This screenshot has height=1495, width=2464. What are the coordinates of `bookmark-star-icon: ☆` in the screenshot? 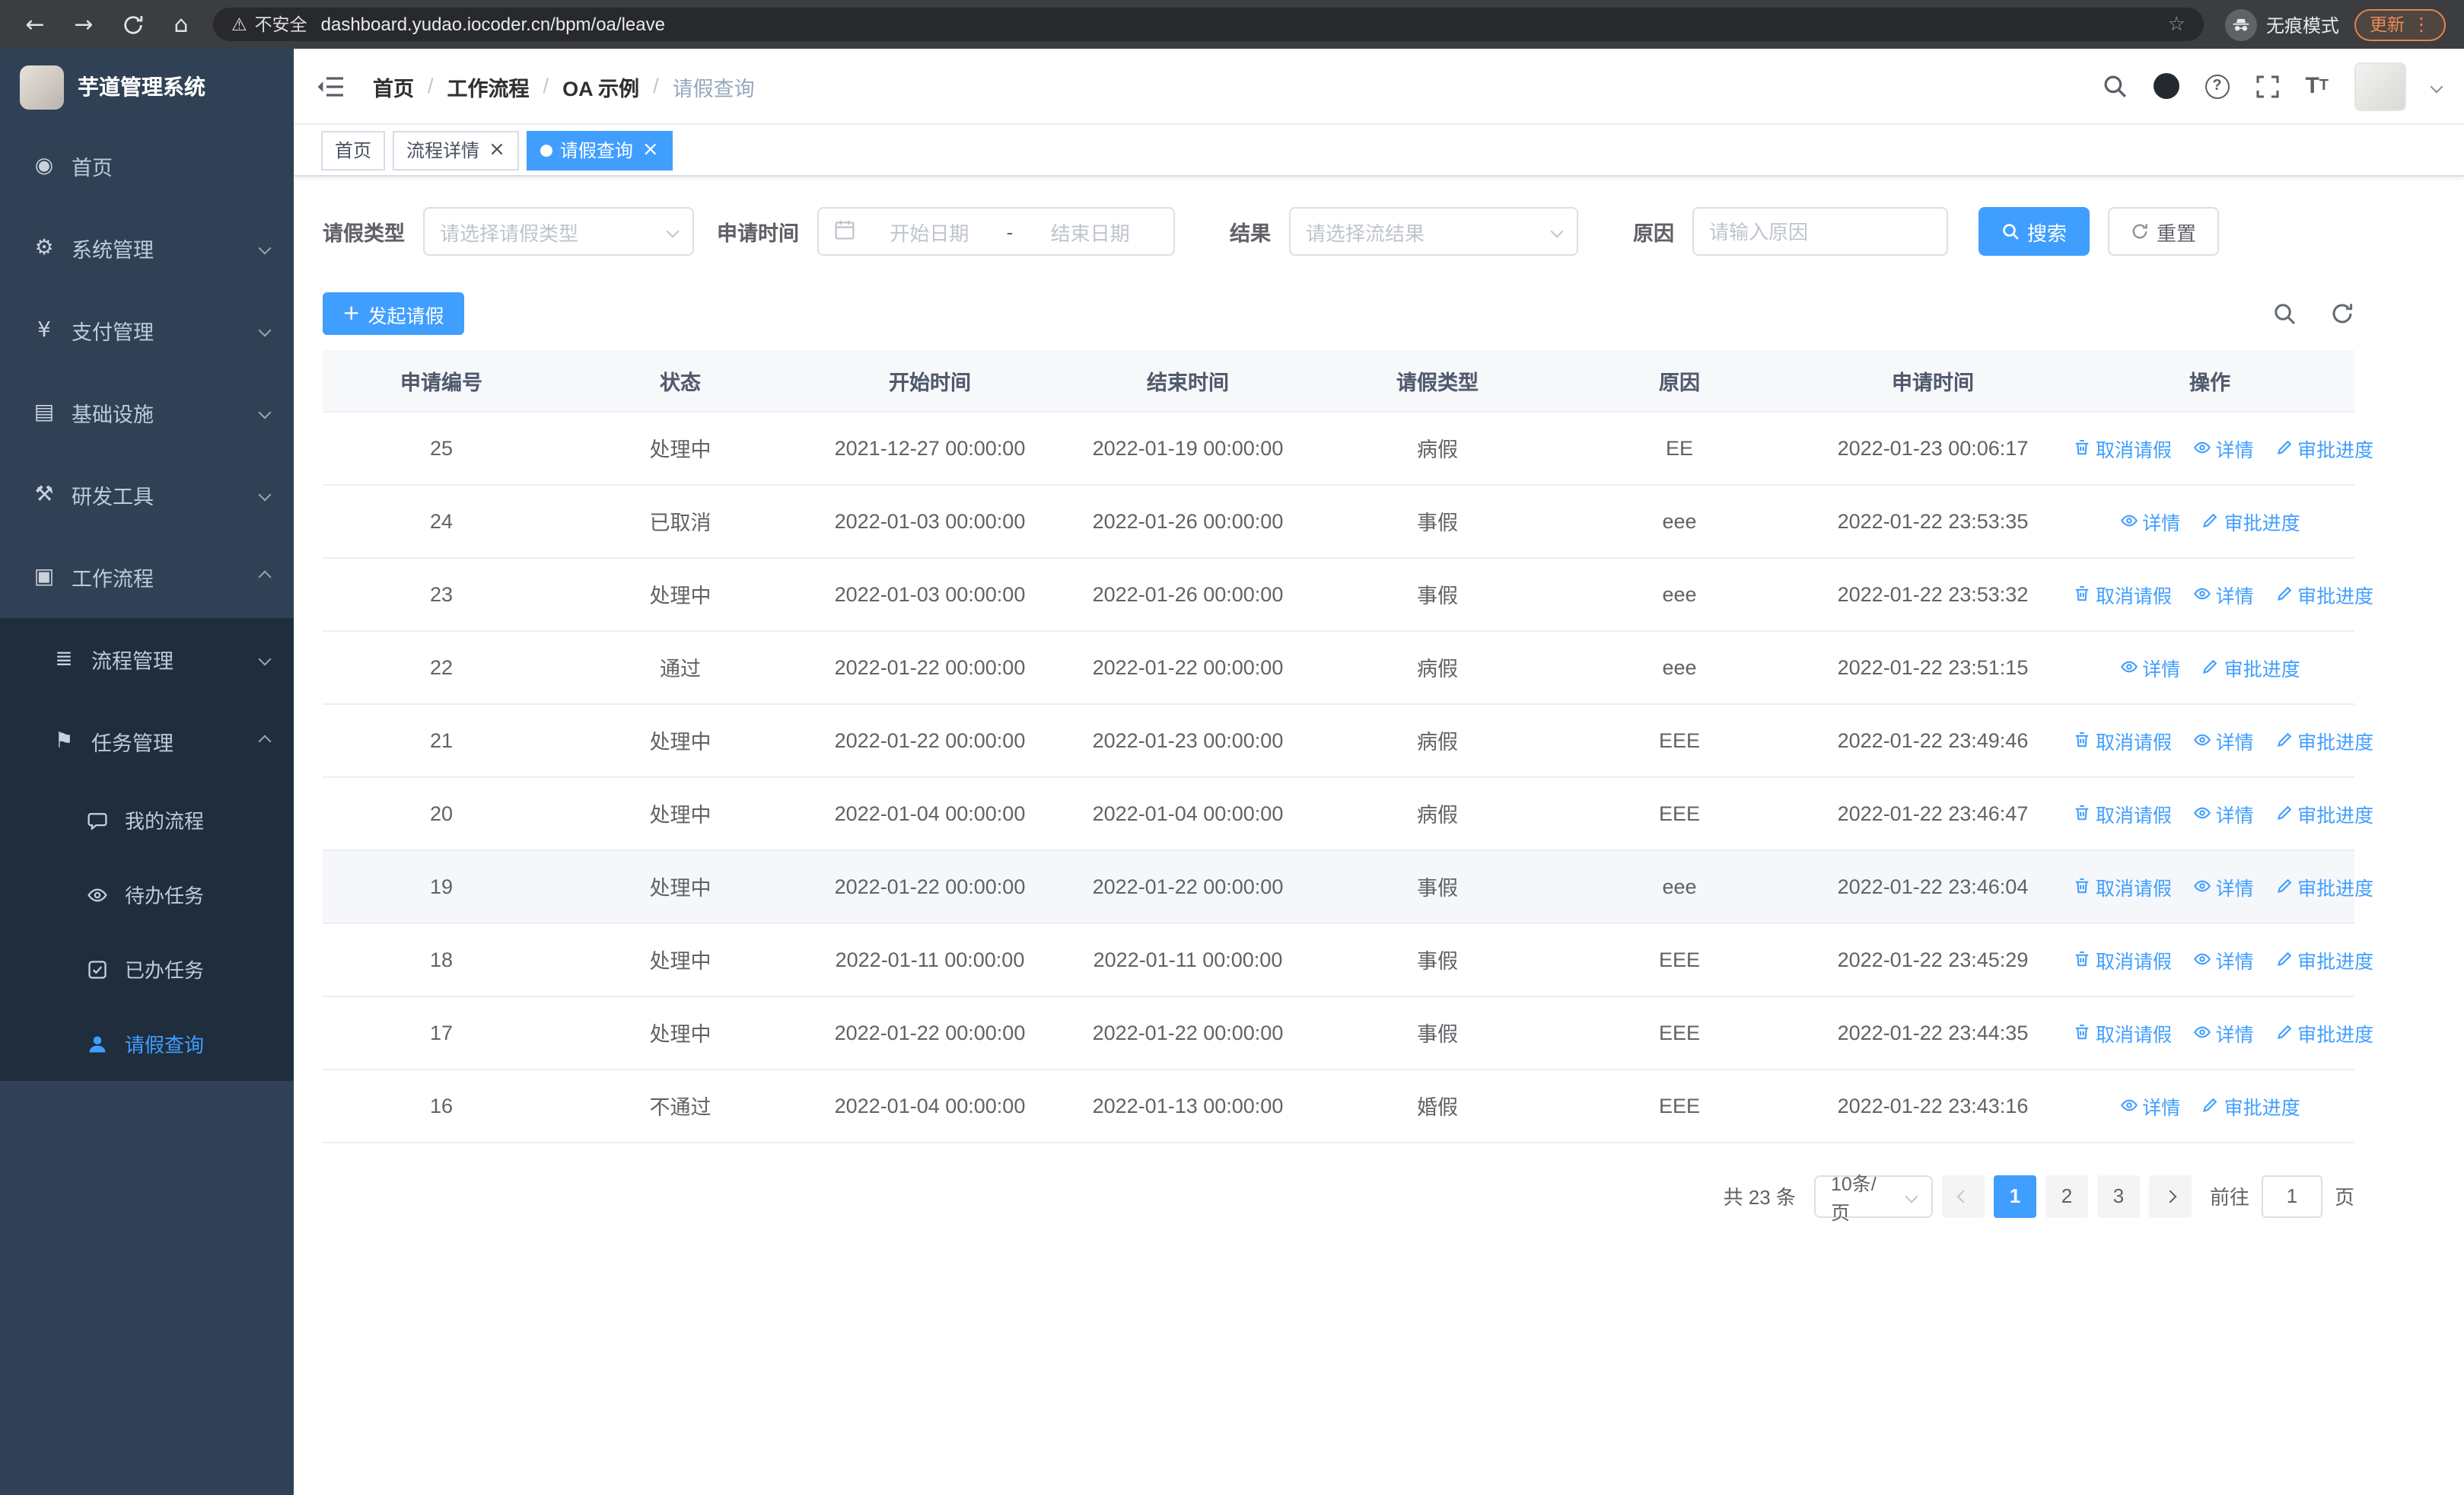 It's located at (2176, 25).